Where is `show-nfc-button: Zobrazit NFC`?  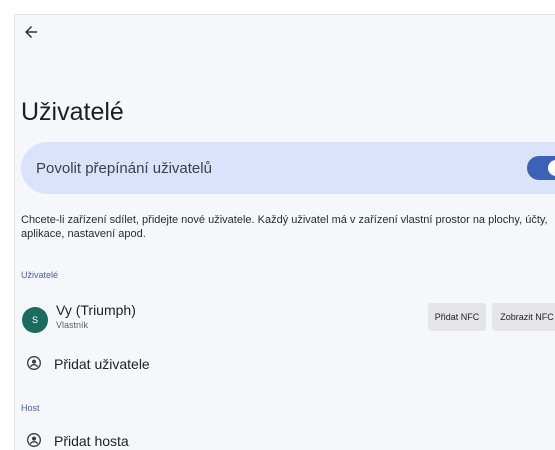 show-nfc-button: Zobrazit NFC is located at coordinates (523, 317).